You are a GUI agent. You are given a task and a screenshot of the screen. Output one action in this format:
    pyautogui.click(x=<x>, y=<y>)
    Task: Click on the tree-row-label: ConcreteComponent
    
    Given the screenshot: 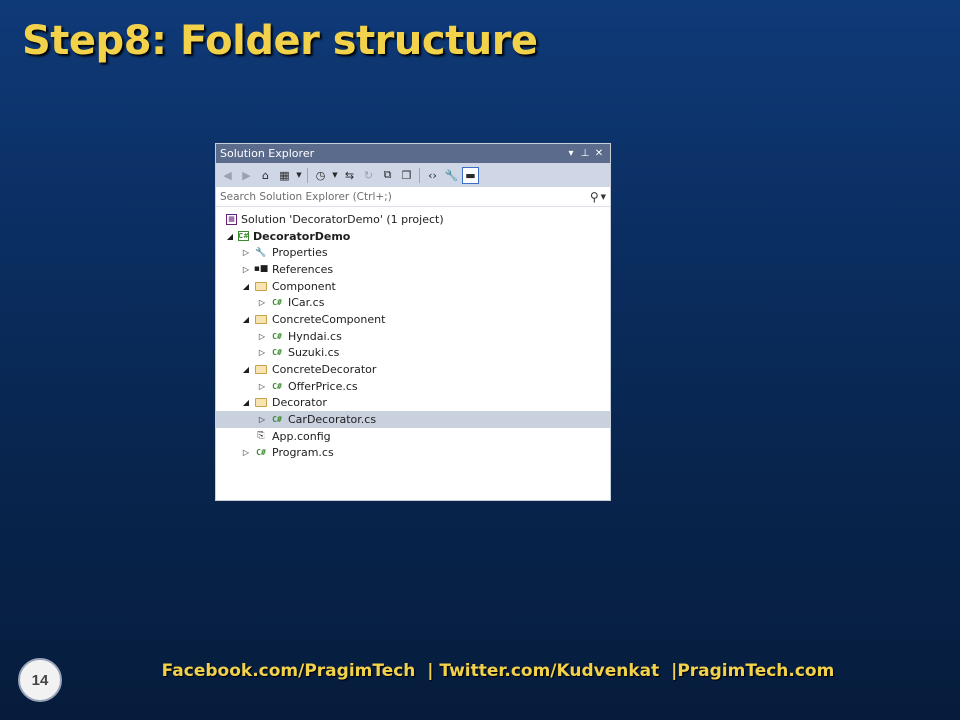 What is the action you would take?
    pyautogui.click(x=329, y=319)
    